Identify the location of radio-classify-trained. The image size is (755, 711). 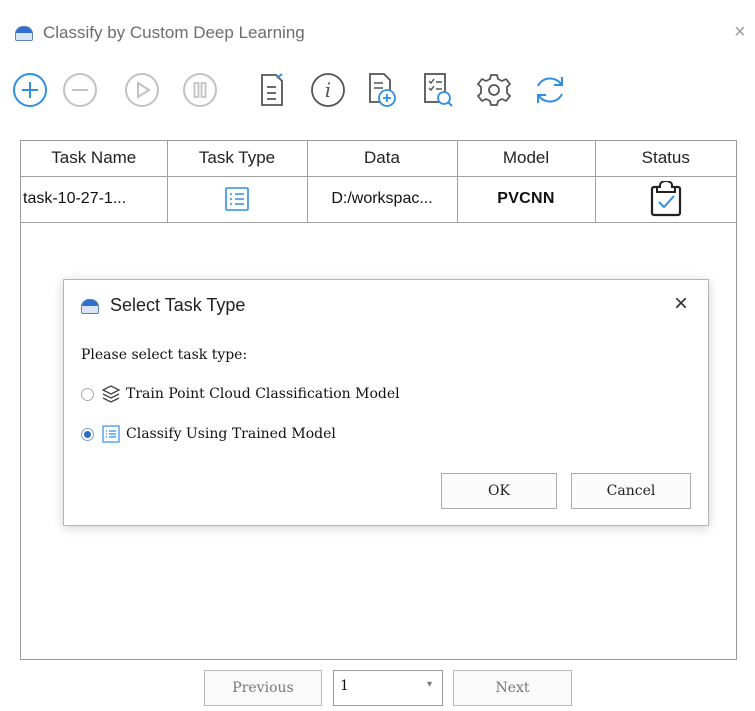
(87, 434).